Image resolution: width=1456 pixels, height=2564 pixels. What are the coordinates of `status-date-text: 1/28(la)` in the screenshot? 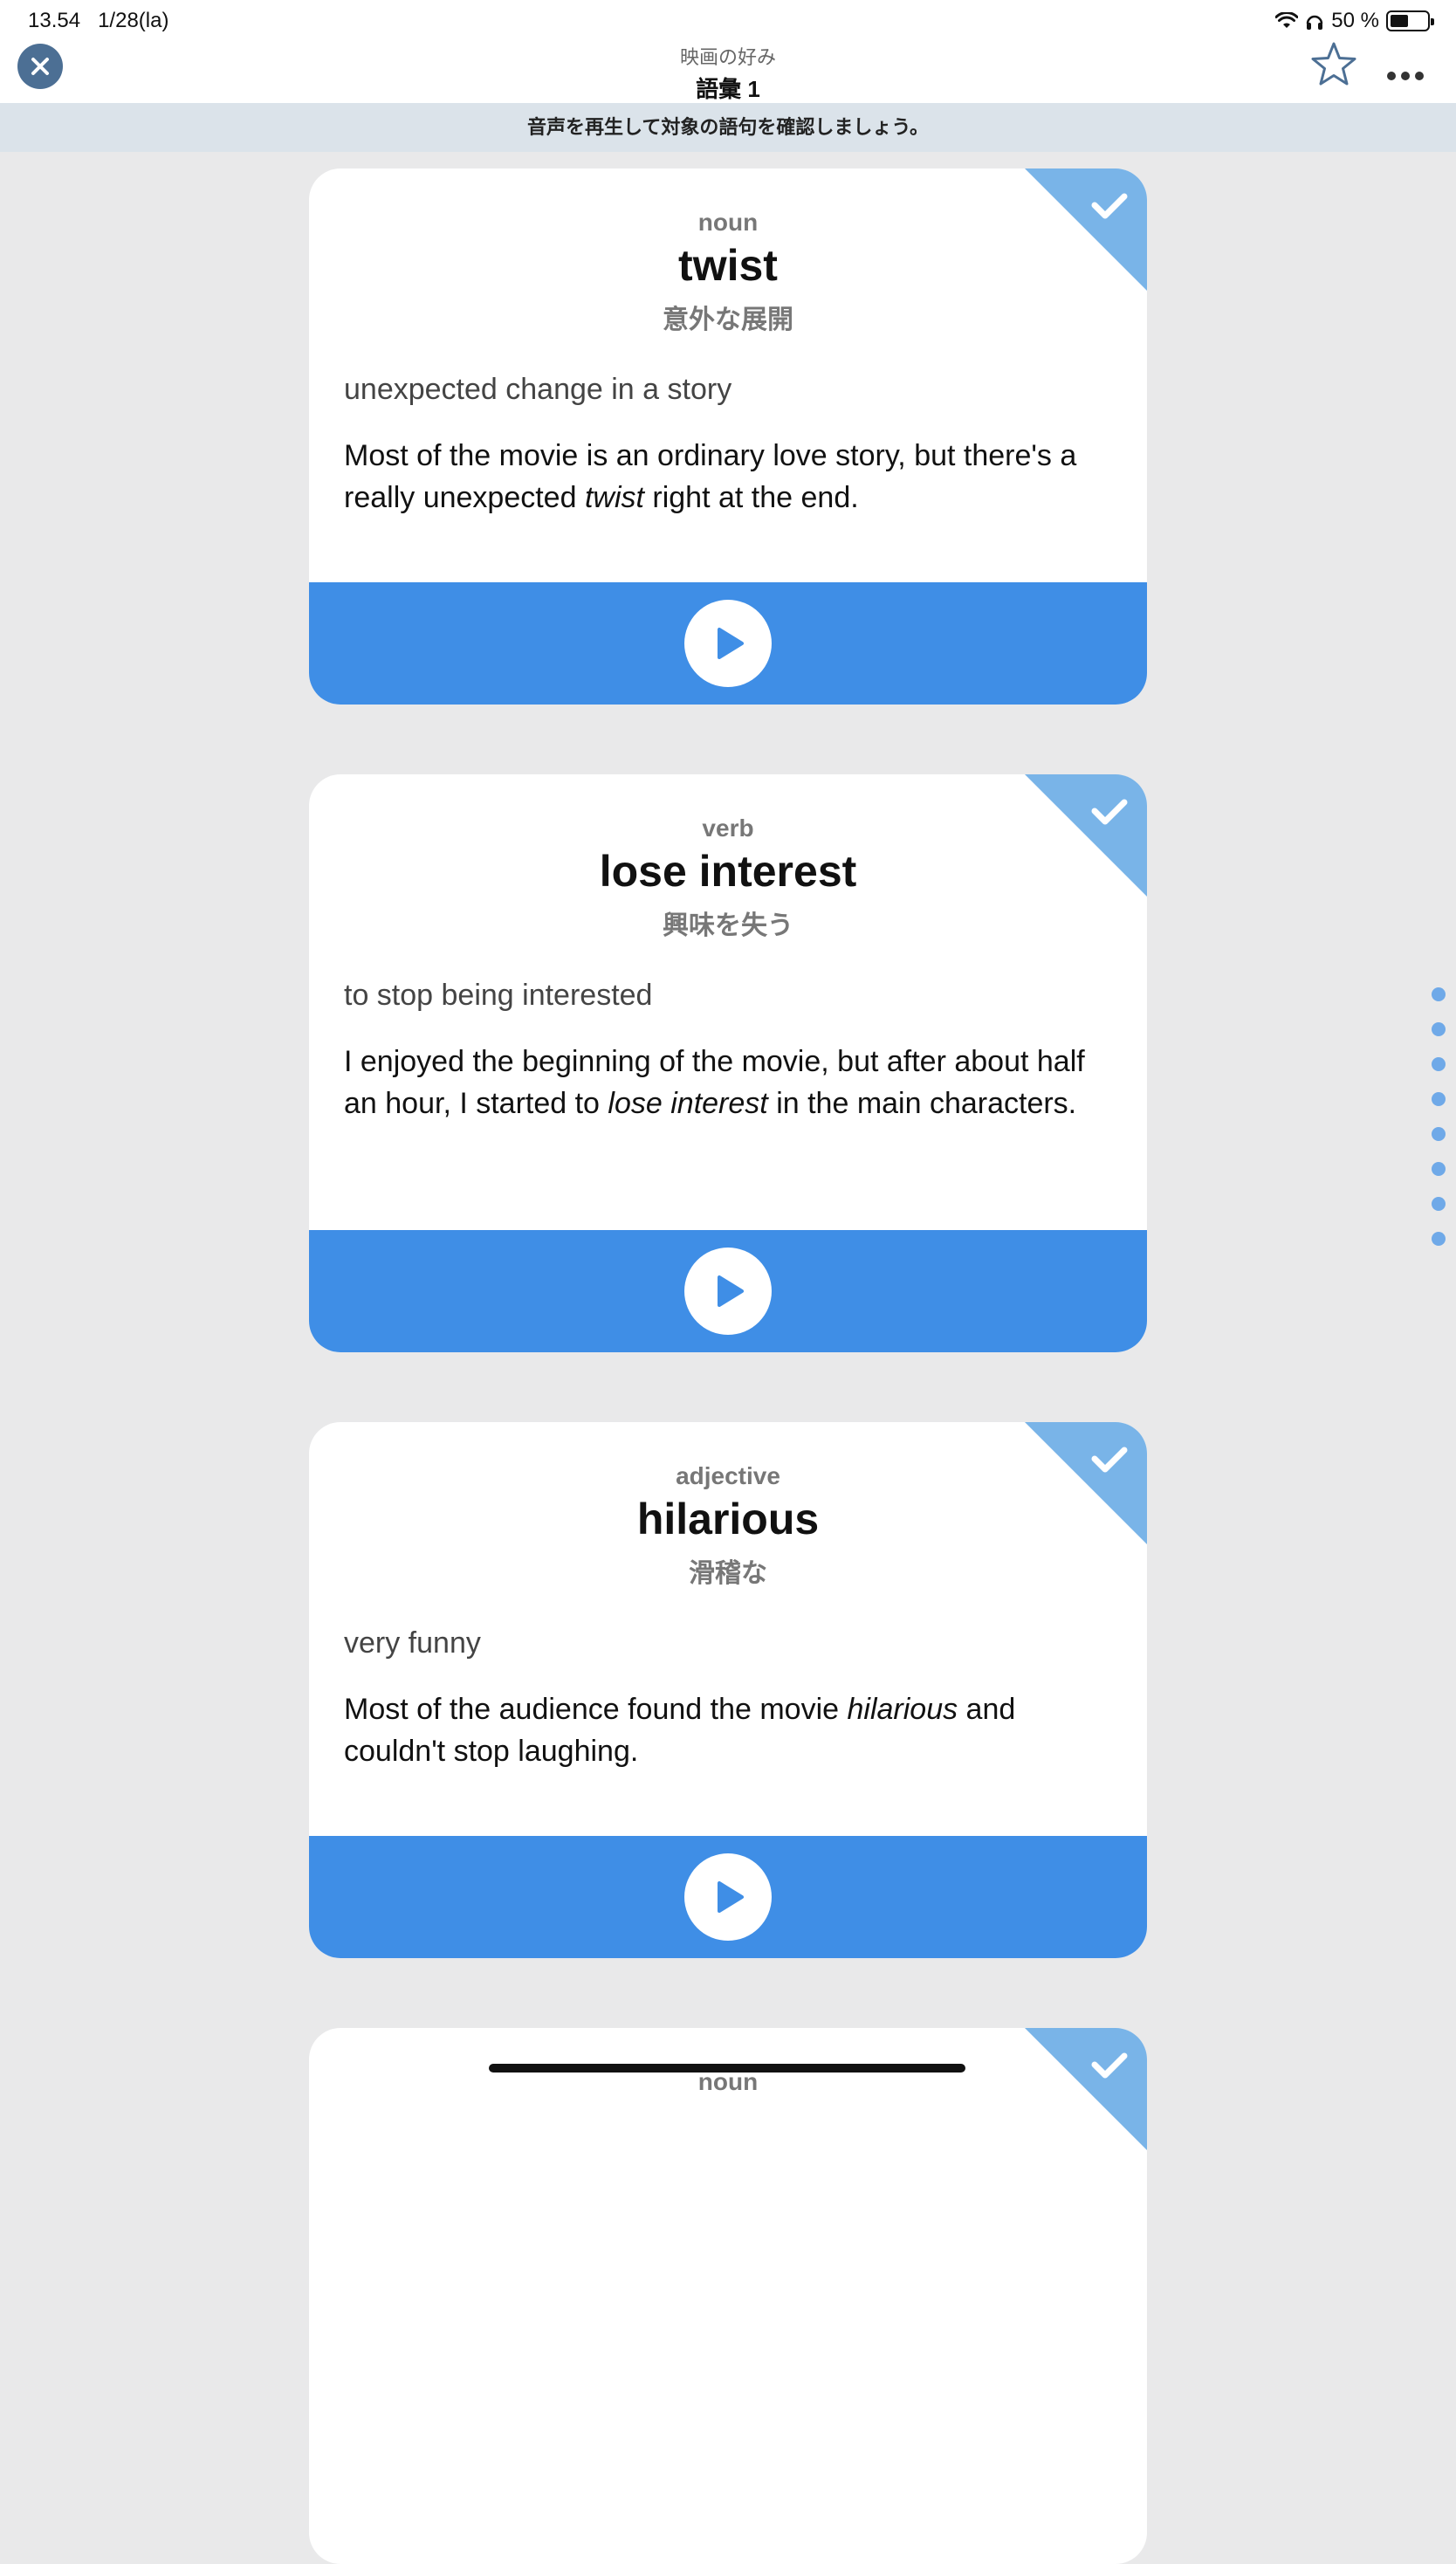 It's located at (133, 21).